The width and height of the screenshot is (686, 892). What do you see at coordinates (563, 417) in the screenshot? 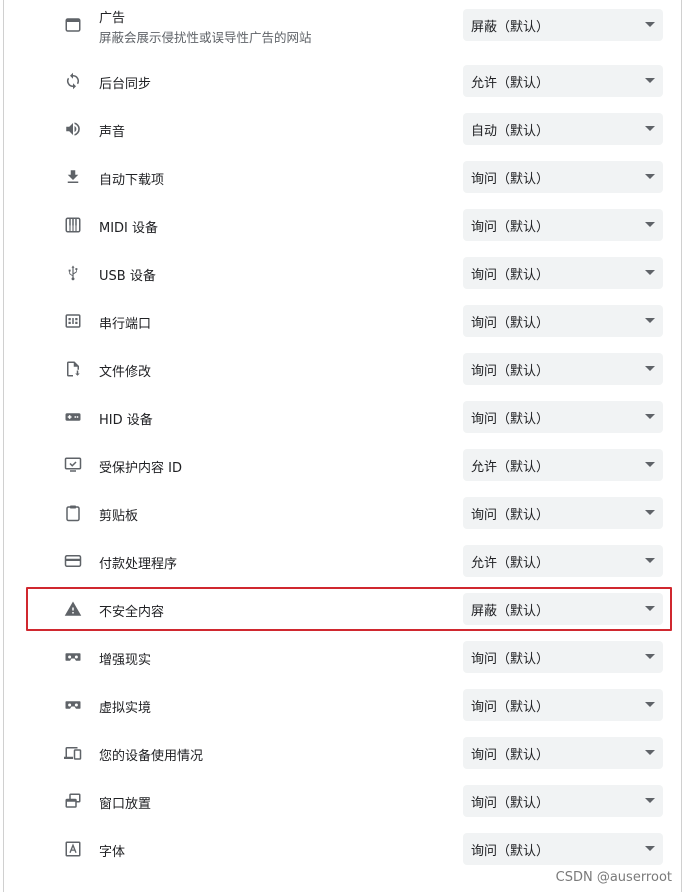
I see `hid-select: 询问（默认）` at bounding box center [563, 417].